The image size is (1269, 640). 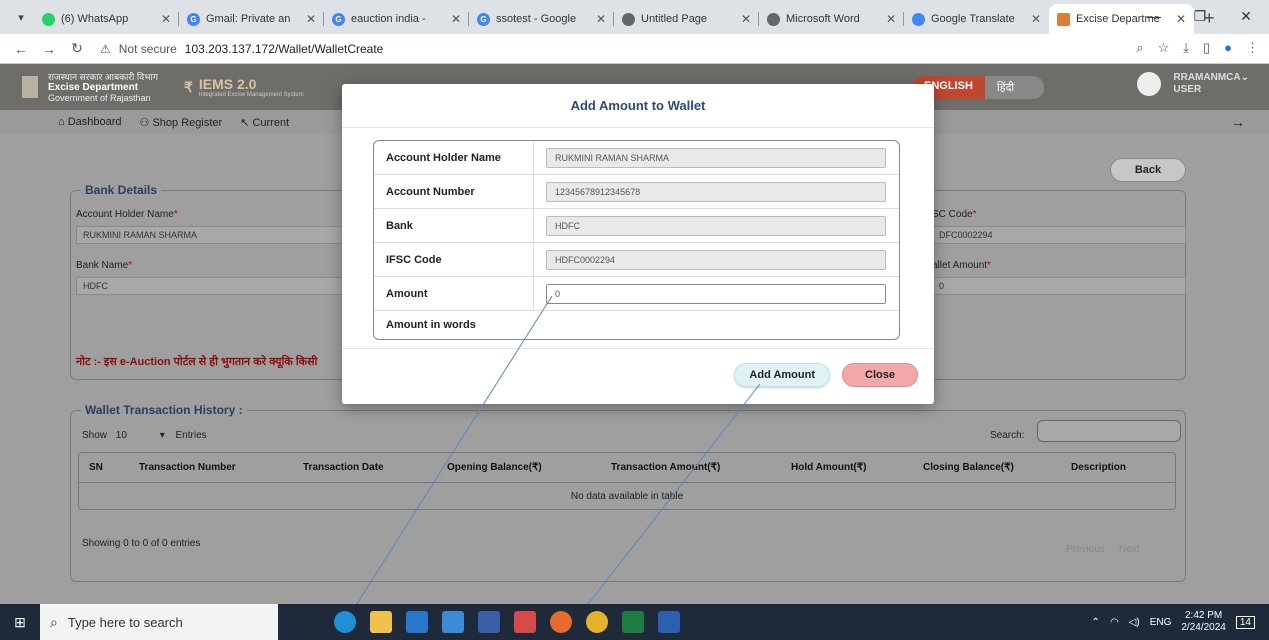 I want to click on network-icon: ◠, so click(x=1114, y=622).